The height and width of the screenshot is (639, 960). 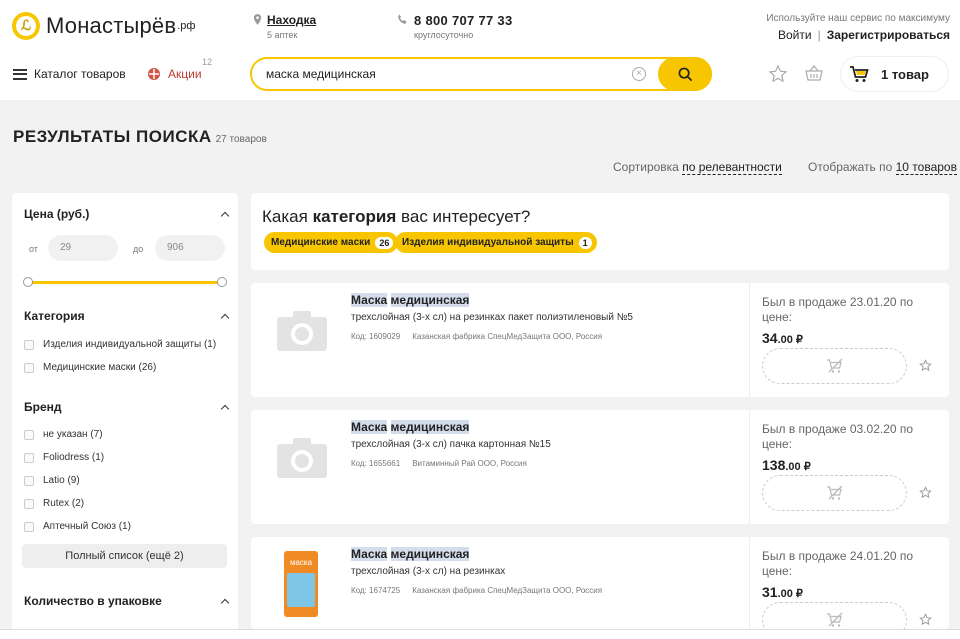 What do you see at coordinates (33, 249) in the screenshot?
I see `price-from-label: от` at bounding box center [33, 249].